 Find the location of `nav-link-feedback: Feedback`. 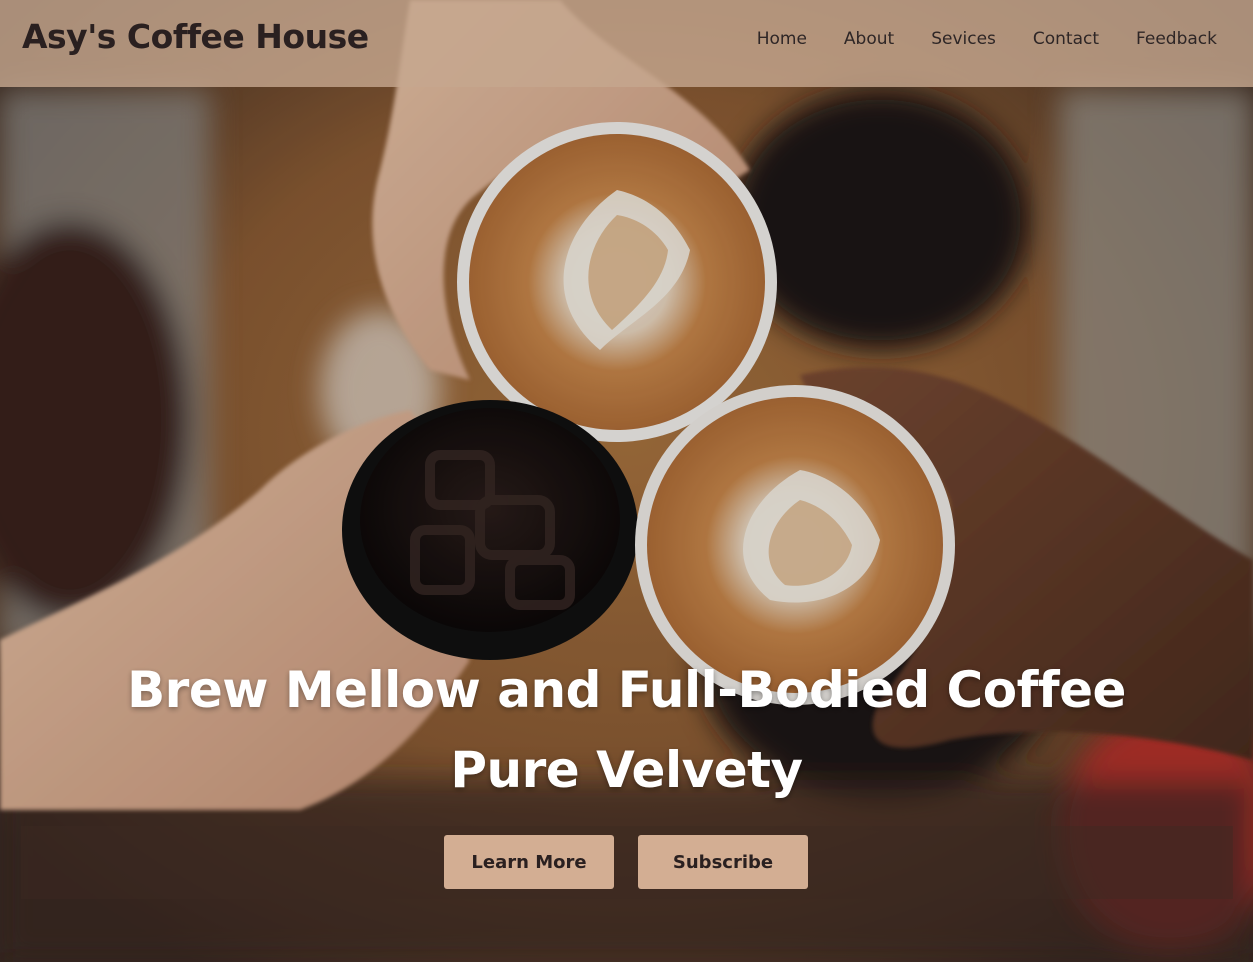

nav-link-feedback: Feedback is located at coordinates (1176, 39).